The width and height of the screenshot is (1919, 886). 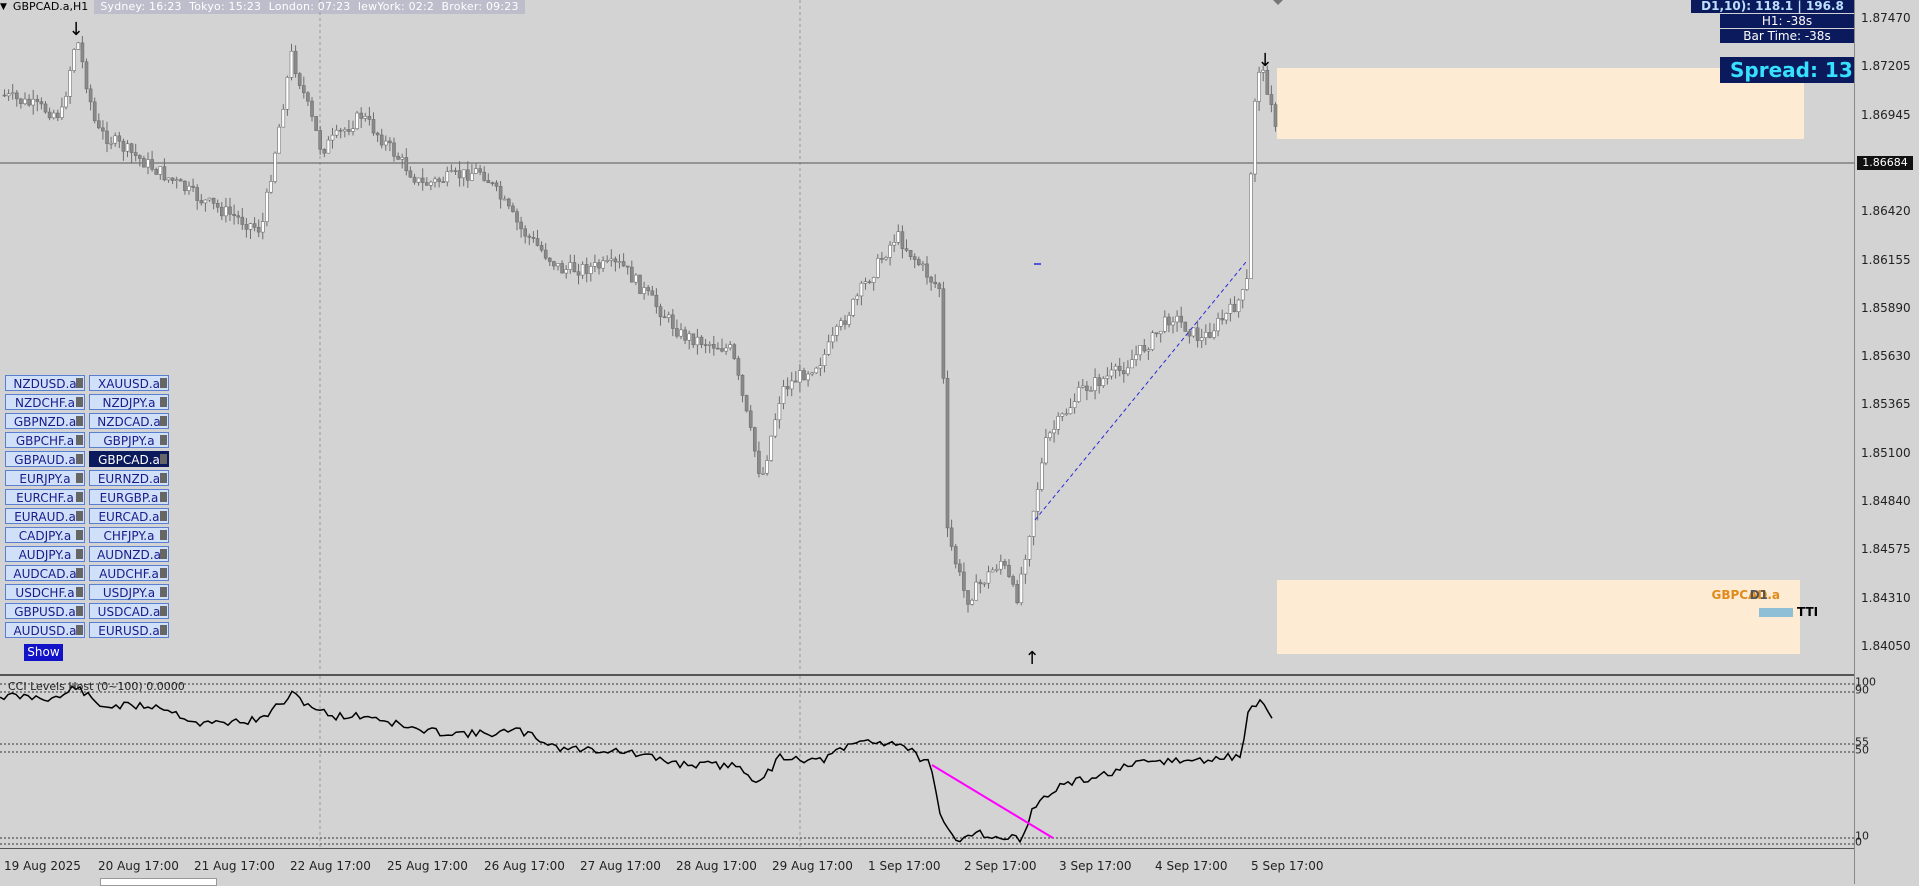 What do you see at coordinates (129, 535) in the screenshot?
I see `pair-button-chfjpy-a: CHFJPY.a` at bounding box center [129, 535].